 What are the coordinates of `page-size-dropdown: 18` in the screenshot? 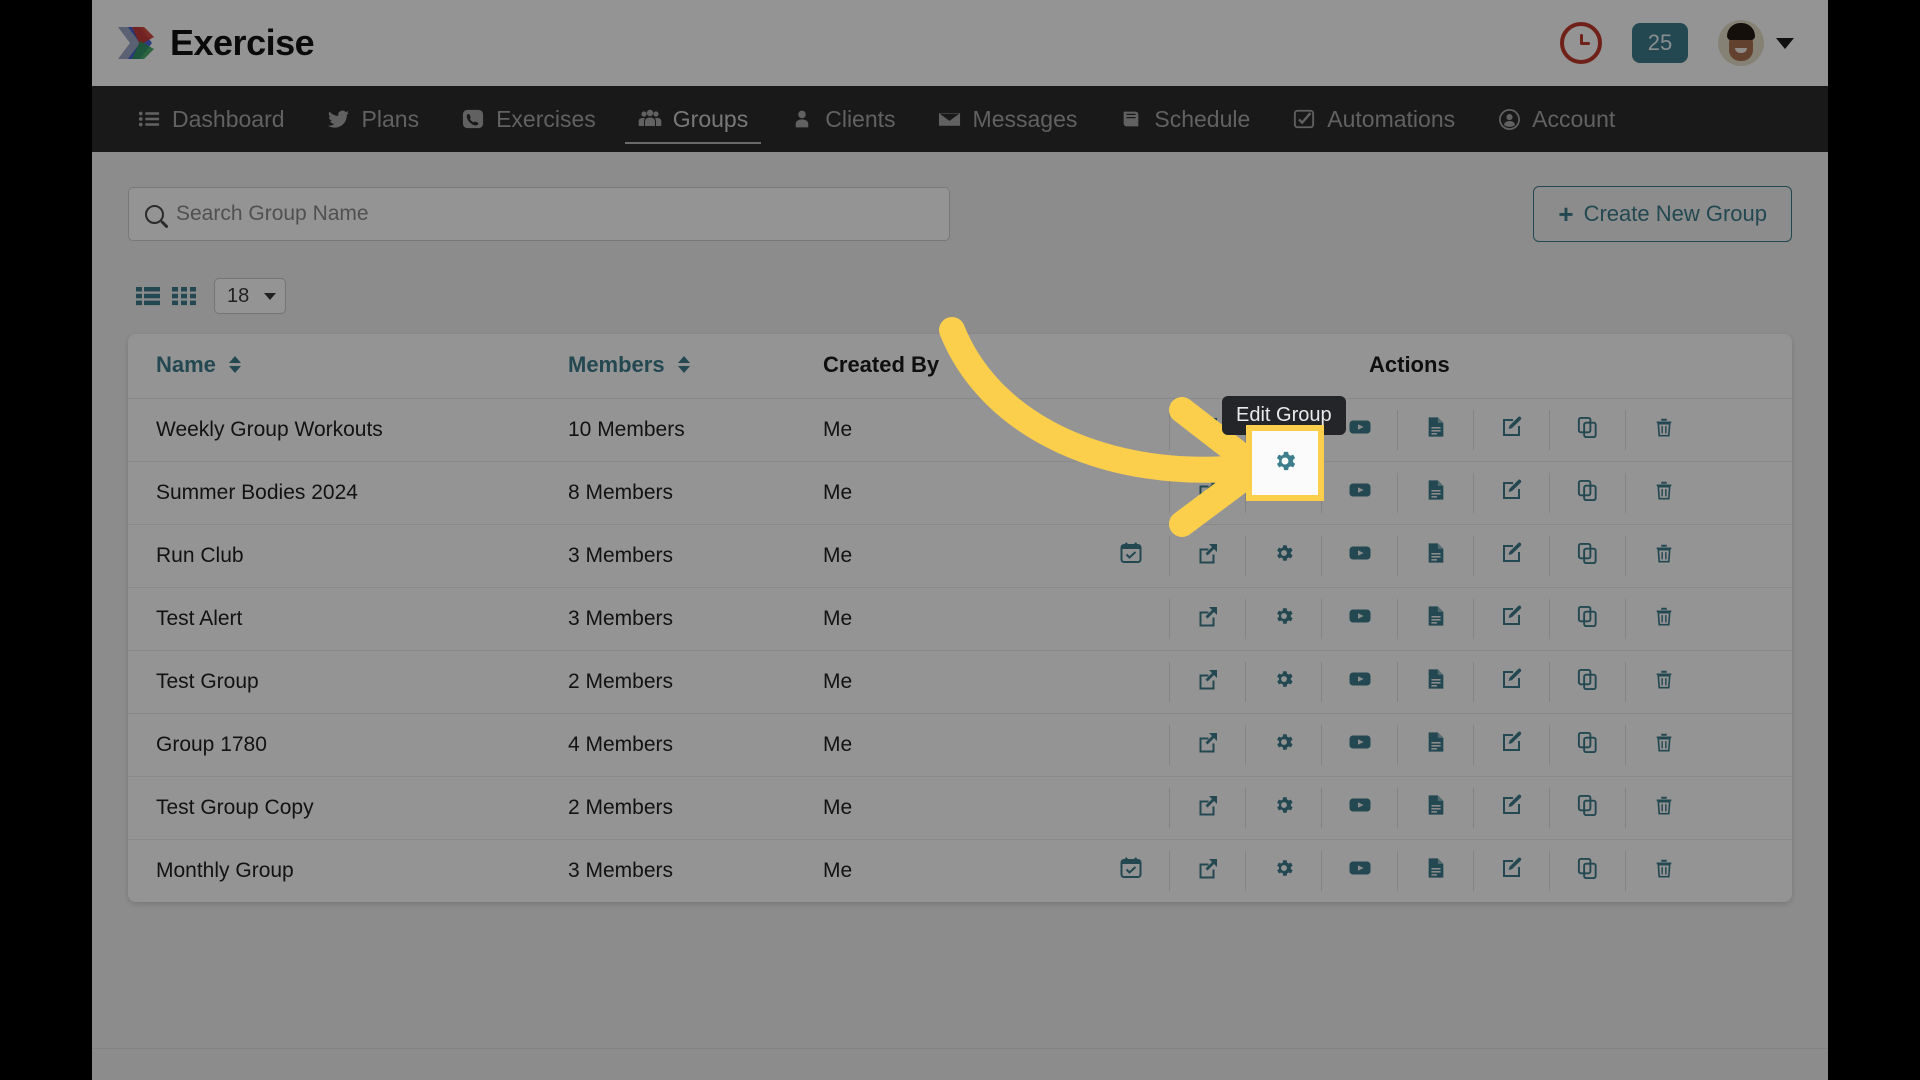 It's located at (250, 296).